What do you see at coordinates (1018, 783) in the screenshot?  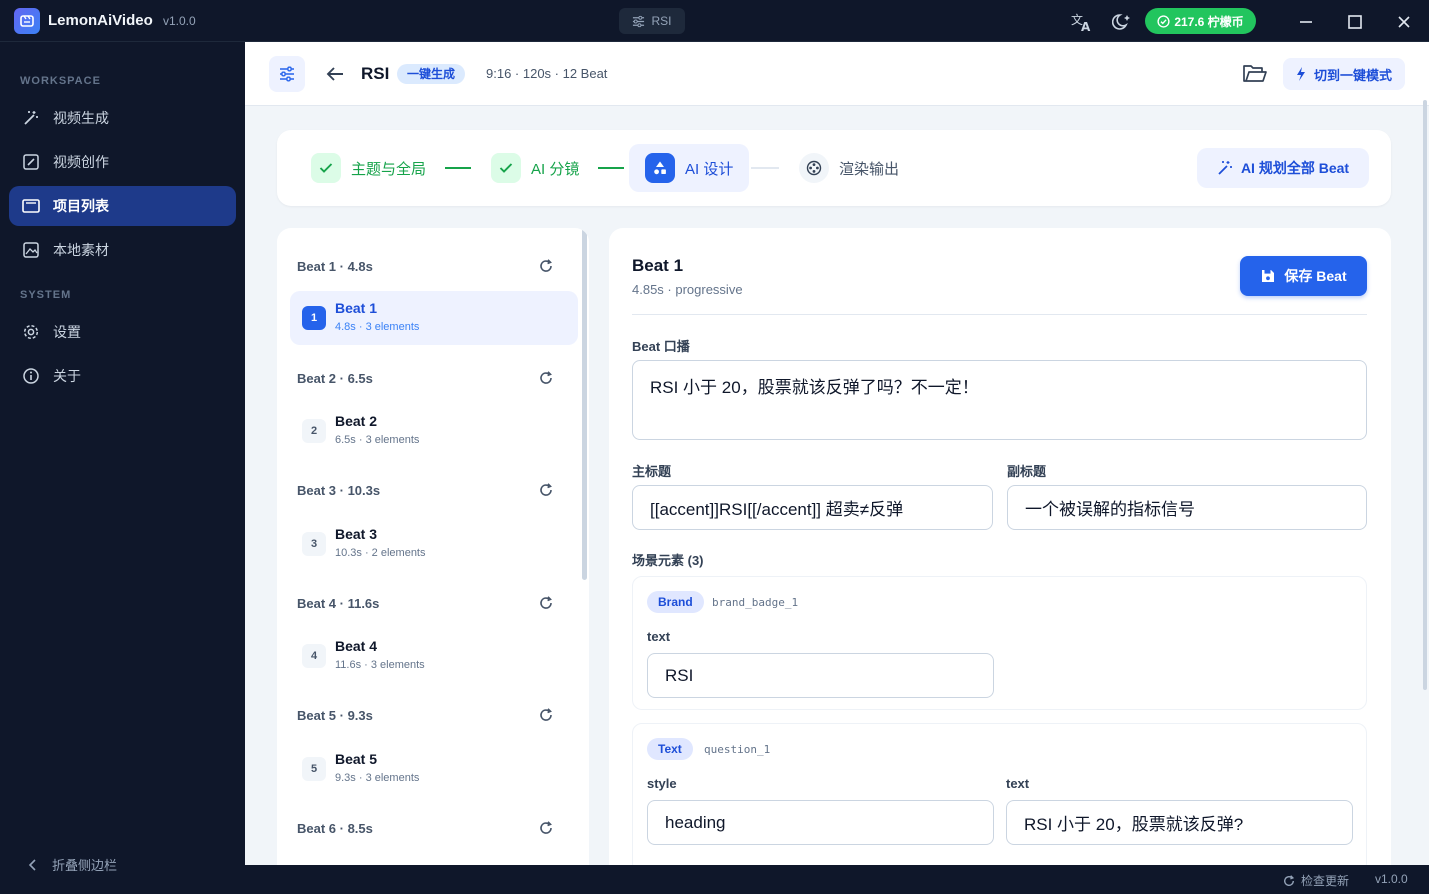 I see `element-text-label: text` at bounding box center [1018, 783].